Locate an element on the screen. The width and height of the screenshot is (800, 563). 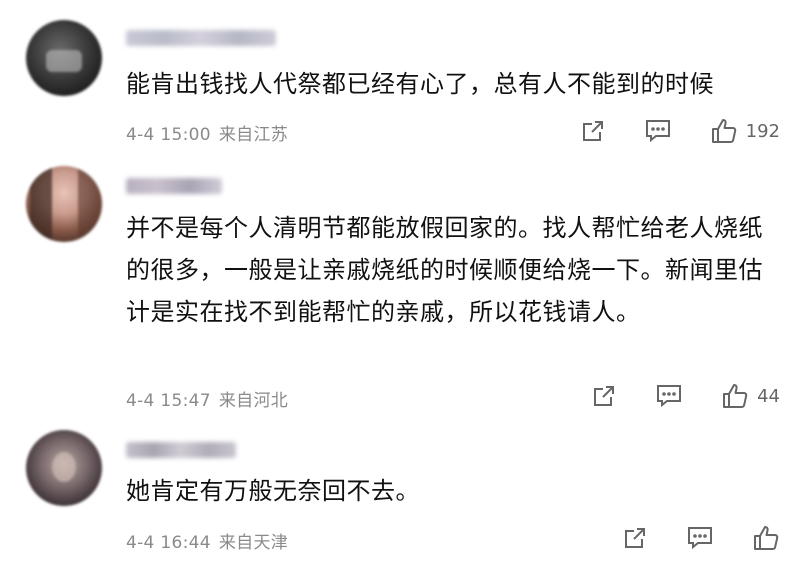
comment-location: 来自河北 is located at coordinates (253, 401).